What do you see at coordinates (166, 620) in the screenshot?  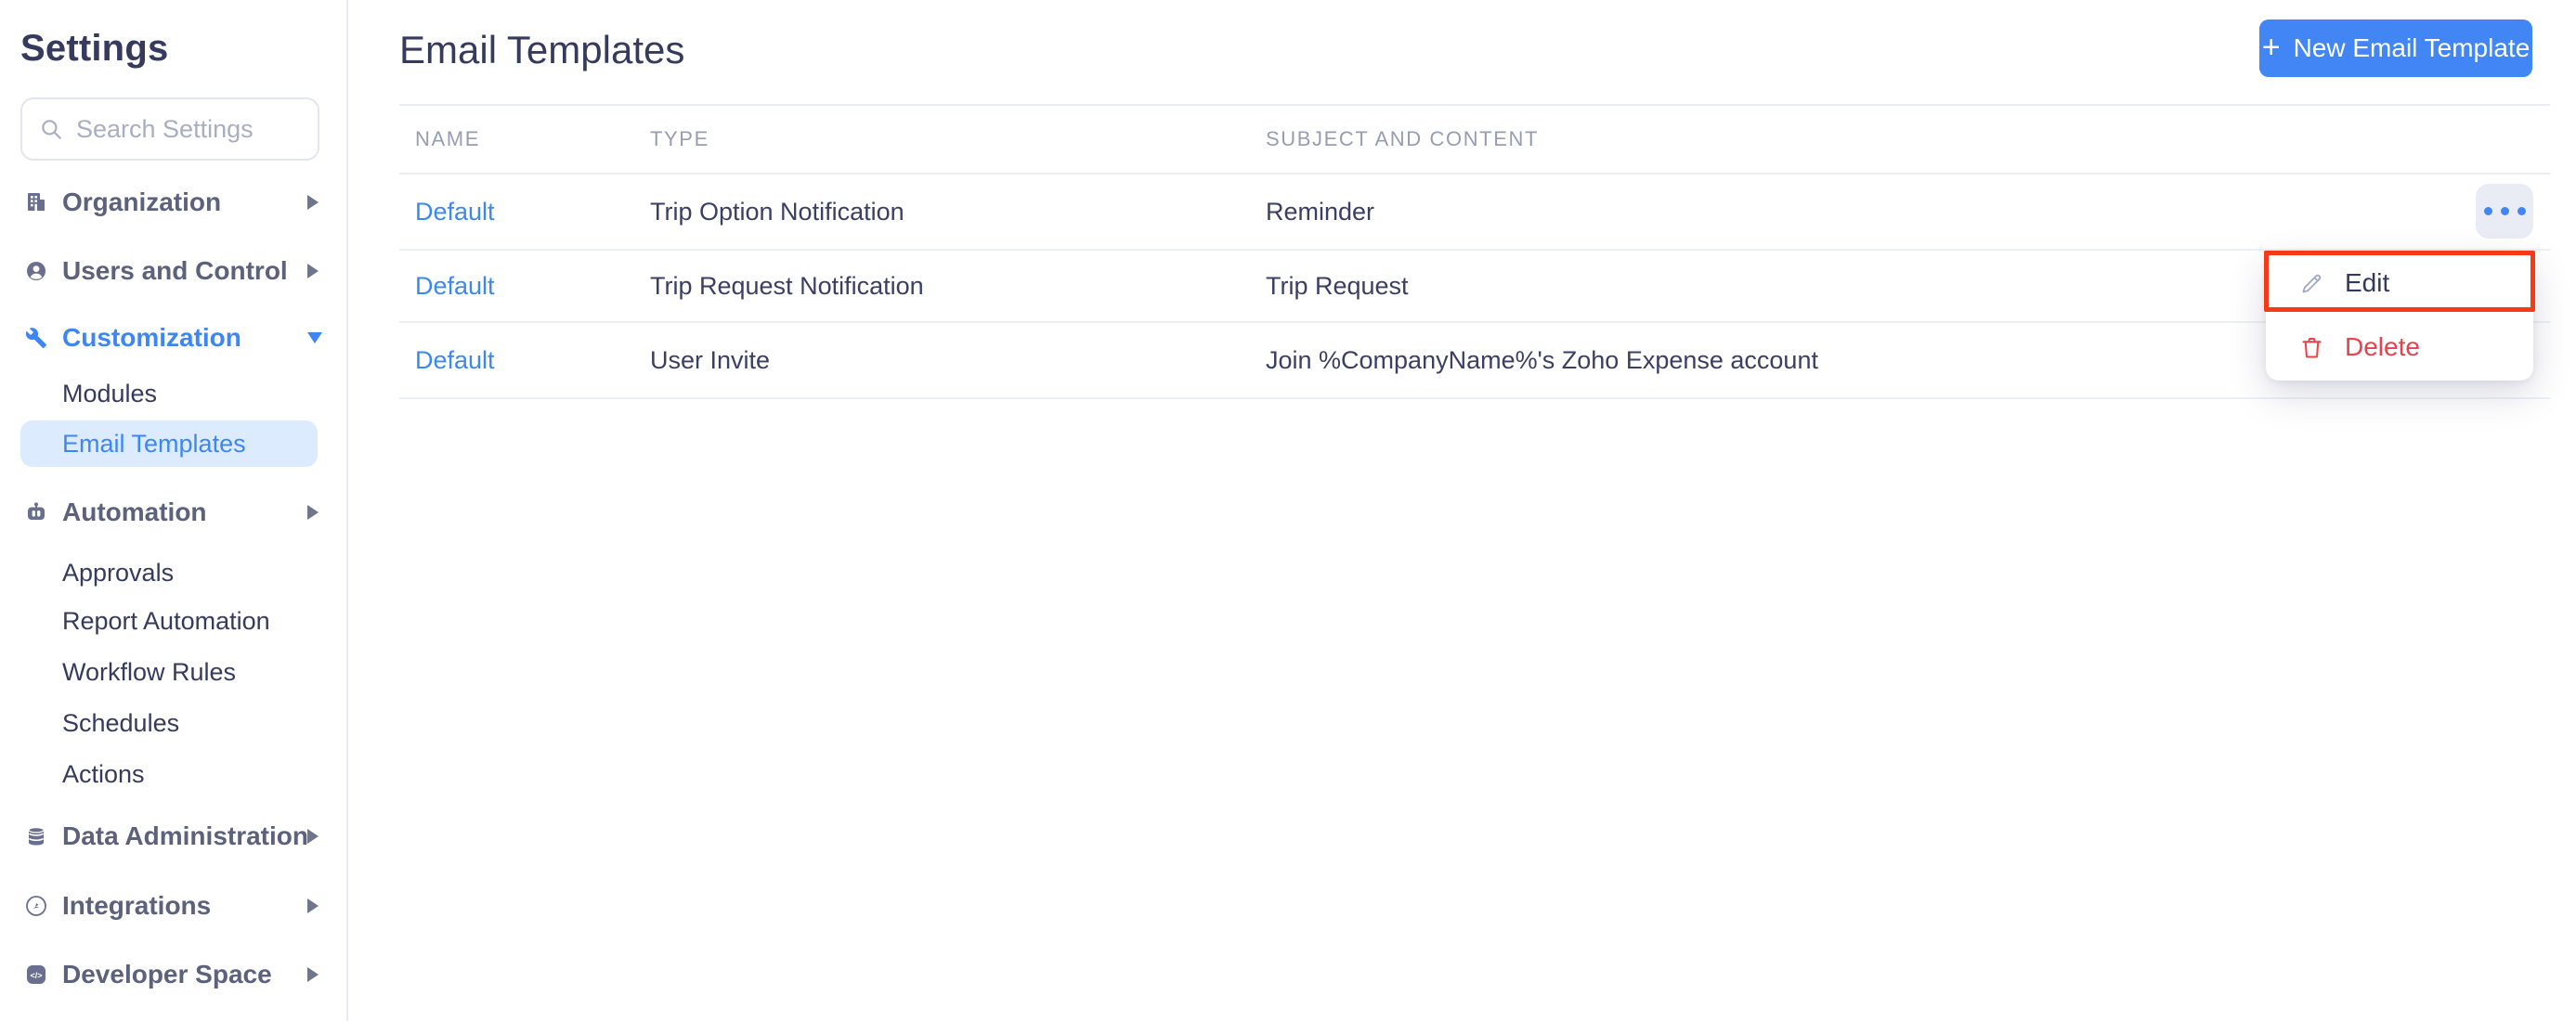 I see `sidebar-item-label: Report Automation` at bounding box center [166, 620].